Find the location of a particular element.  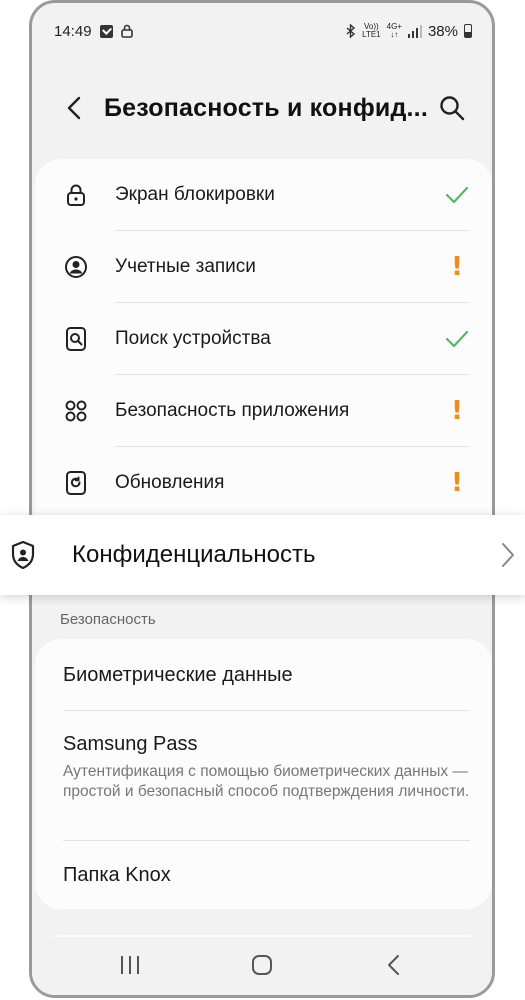

lock-icon is located at coordinates (76, 195).